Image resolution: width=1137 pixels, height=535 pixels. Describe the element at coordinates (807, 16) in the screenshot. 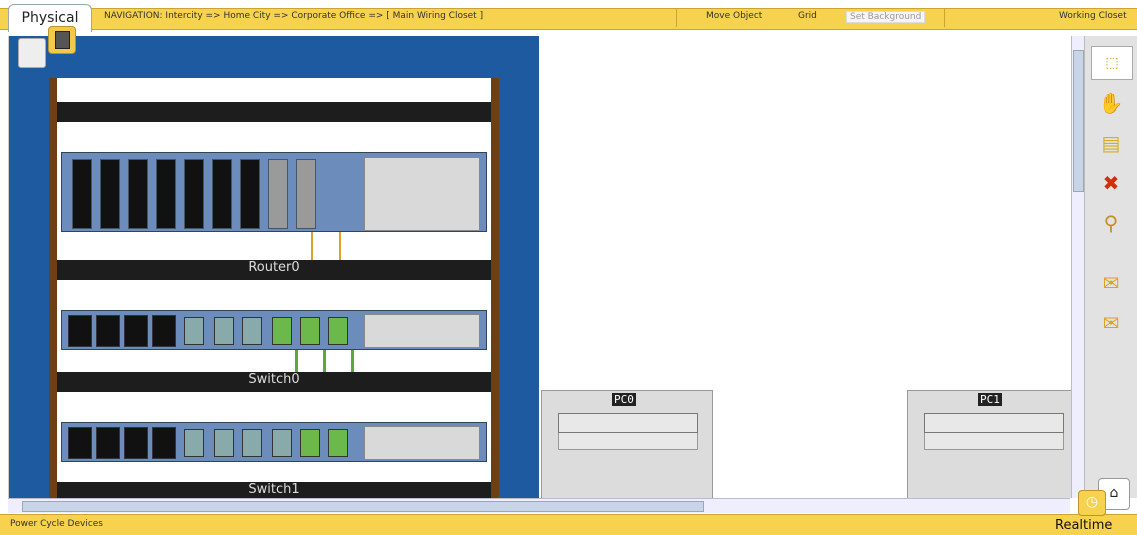

I see `grid-button: Grid` at that location.